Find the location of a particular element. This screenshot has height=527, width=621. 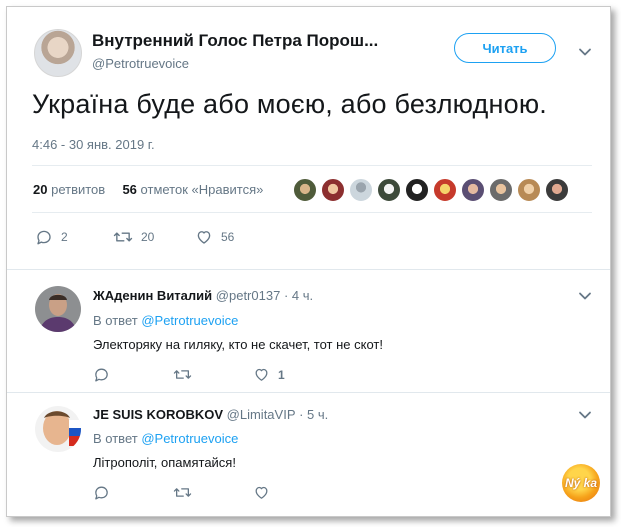

reply-count: 2 is located at coordinates (64, 237).